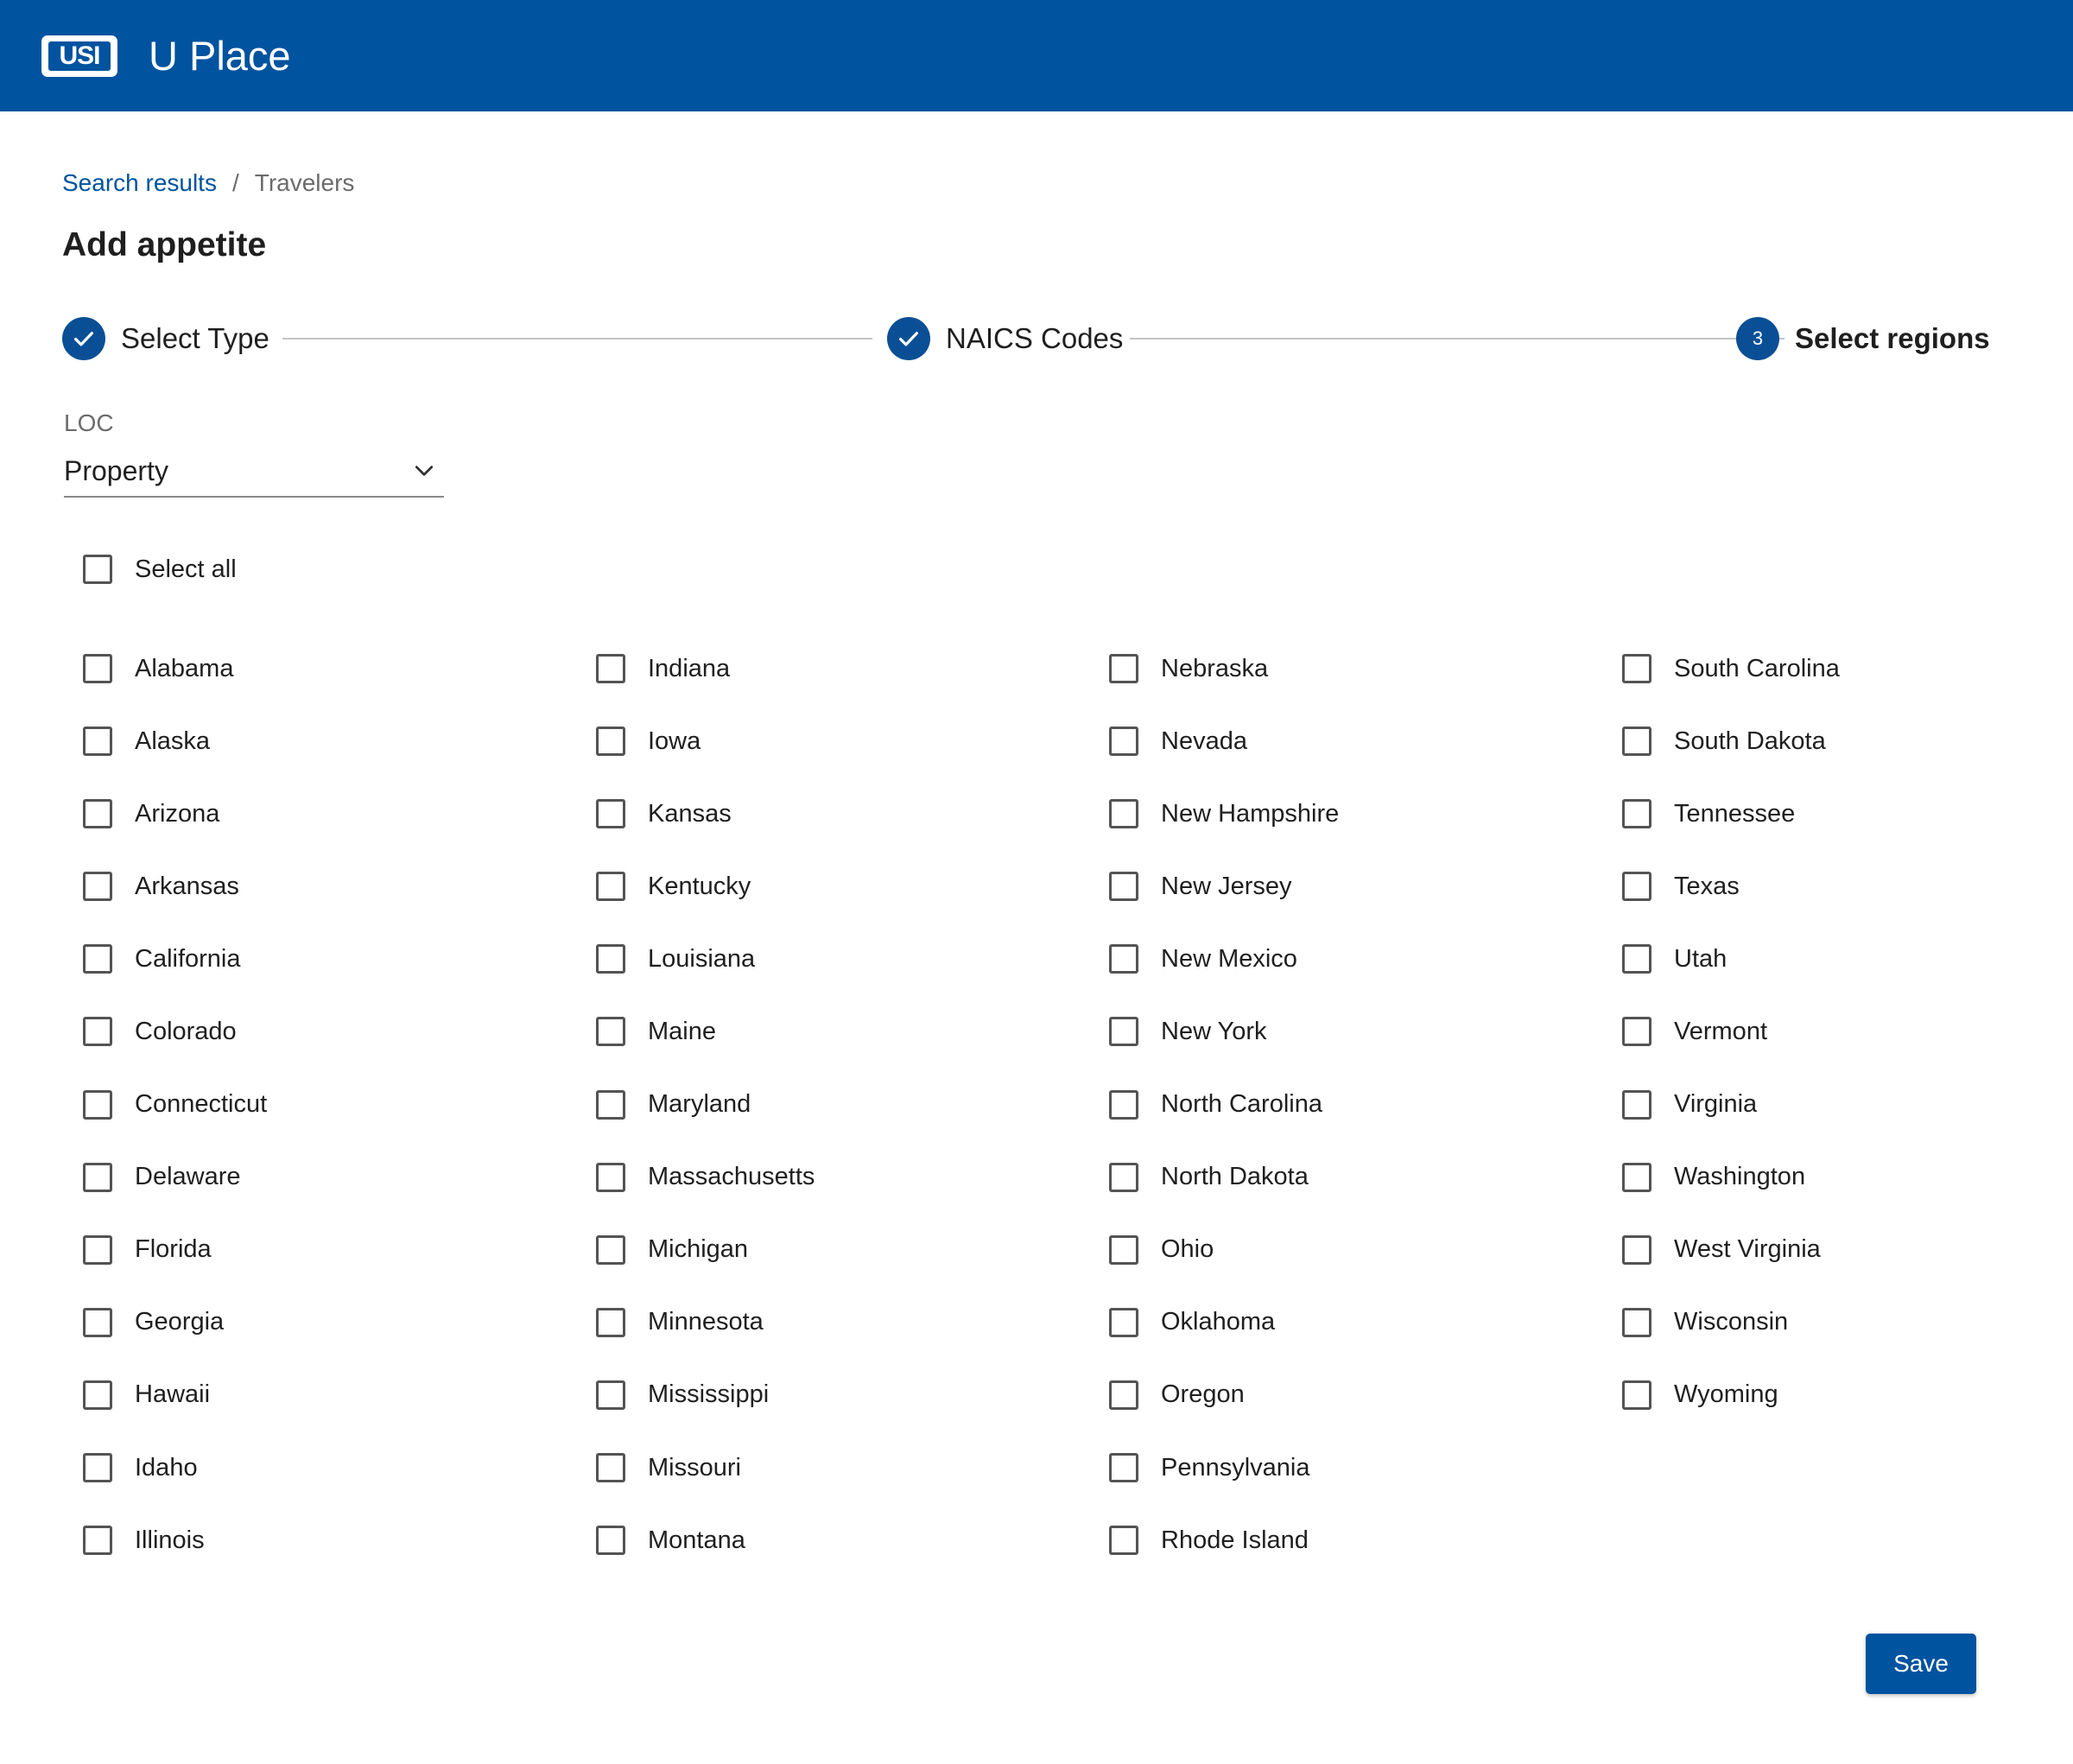 This screenshot has width=2073, height=1764. I want to click on save-button: Save, so click(1921, 1664).